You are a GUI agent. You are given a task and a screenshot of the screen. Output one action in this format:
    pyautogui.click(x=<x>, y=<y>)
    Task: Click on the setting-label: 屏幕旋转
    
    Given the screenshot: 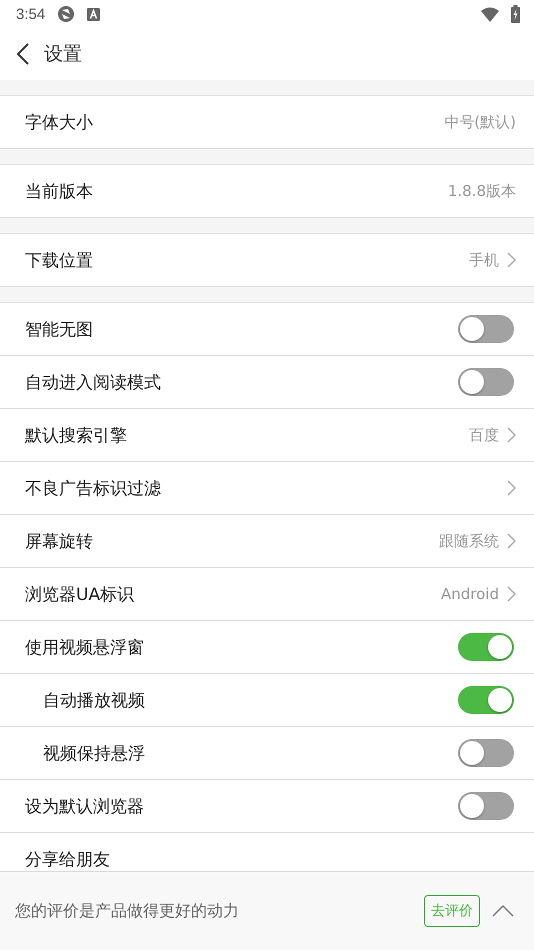 What is the action you would take?
    pyautogui.click(x=59, y=541)
    